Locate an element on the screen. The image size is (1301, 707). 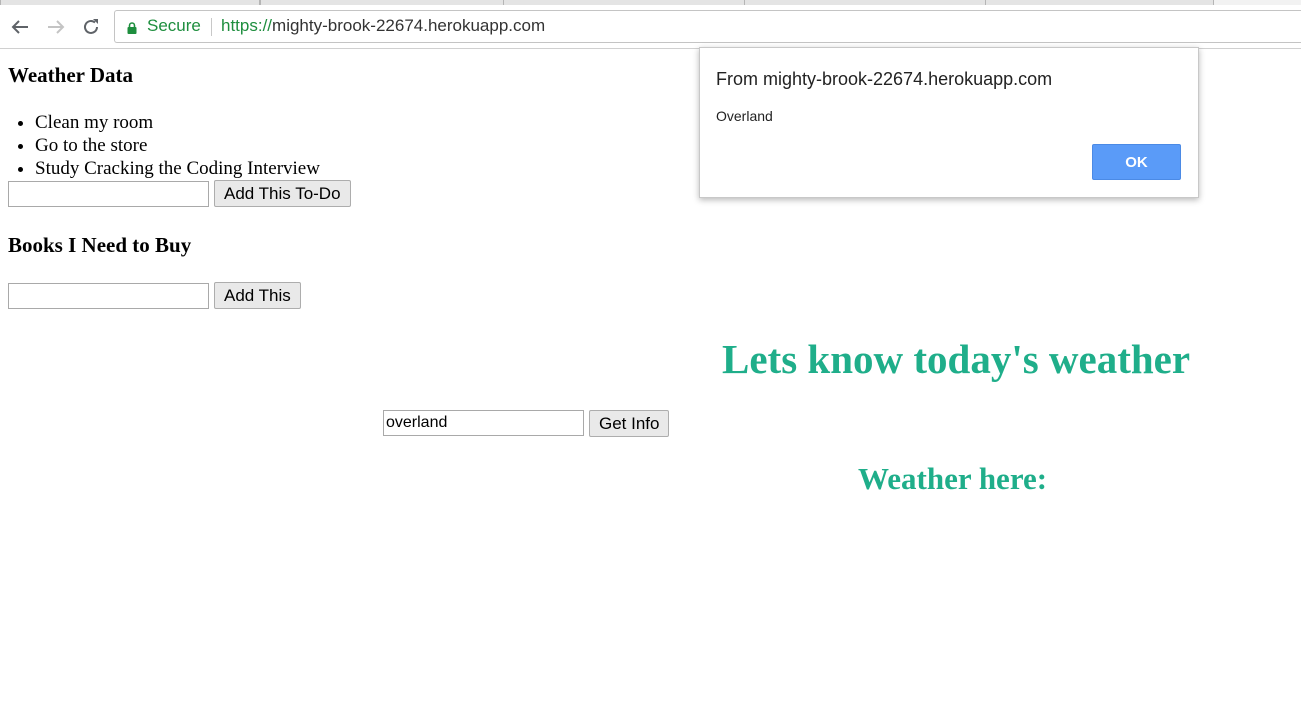
books-heading: Books I Need to Buy is located at coordinates (100, 245).